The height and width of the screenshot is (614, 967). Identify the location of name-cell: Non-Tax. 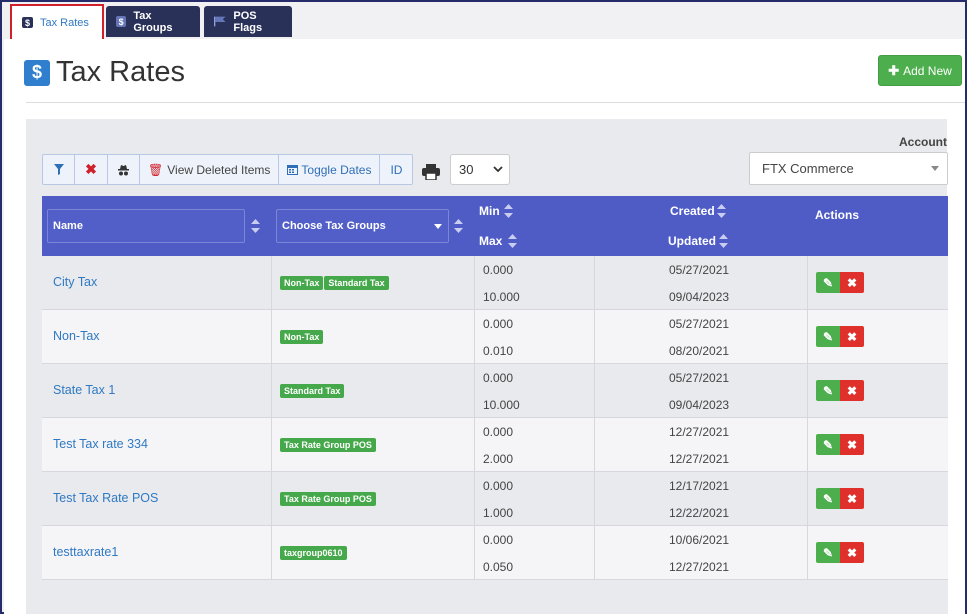
(157, 336).